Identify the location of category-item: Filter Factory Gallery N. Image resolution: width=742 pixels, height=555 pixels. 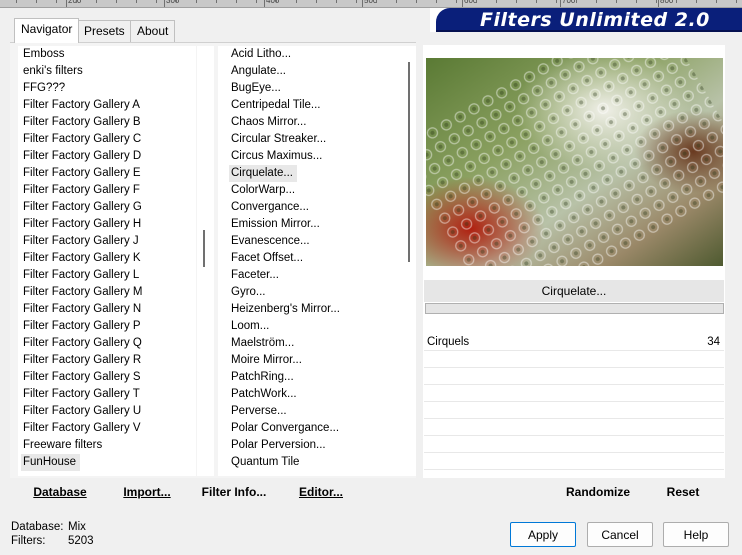
(107, 309).